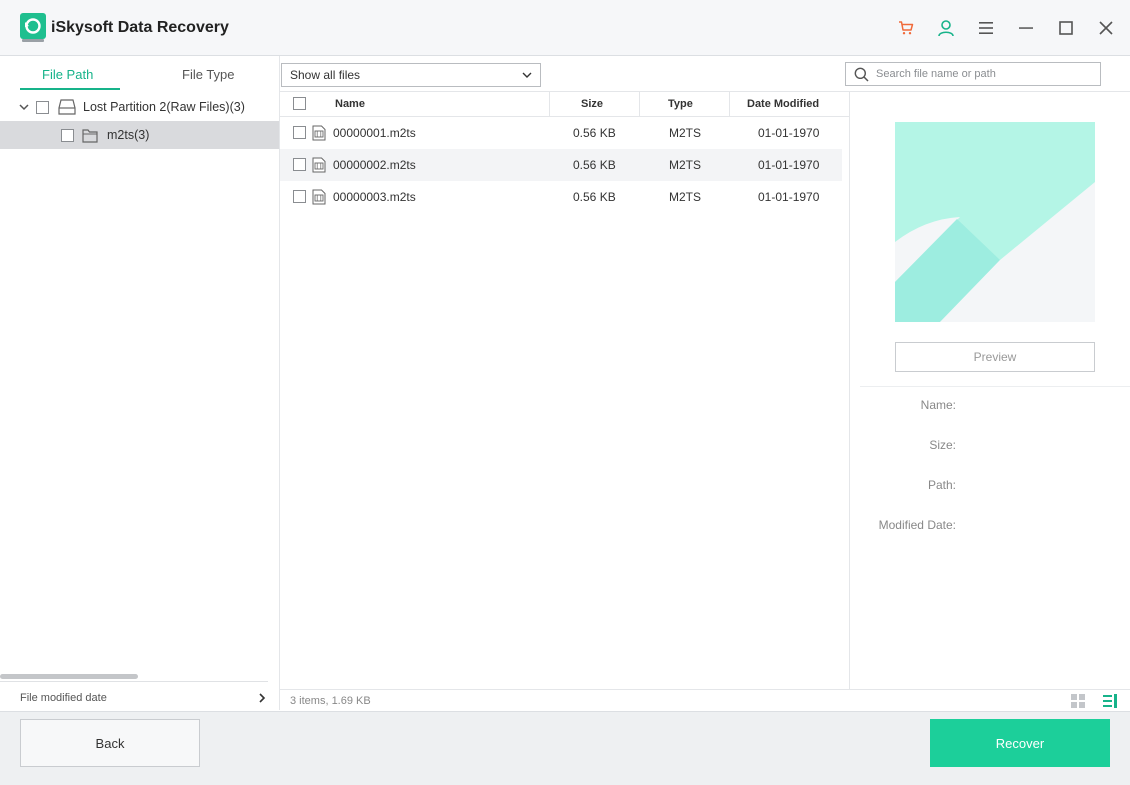 The image size is (1130, 785). Describe the element at coordinates (330, 701) in the screenshot. I see `item-count-status: 3 items, 1.69 KB` at that location.